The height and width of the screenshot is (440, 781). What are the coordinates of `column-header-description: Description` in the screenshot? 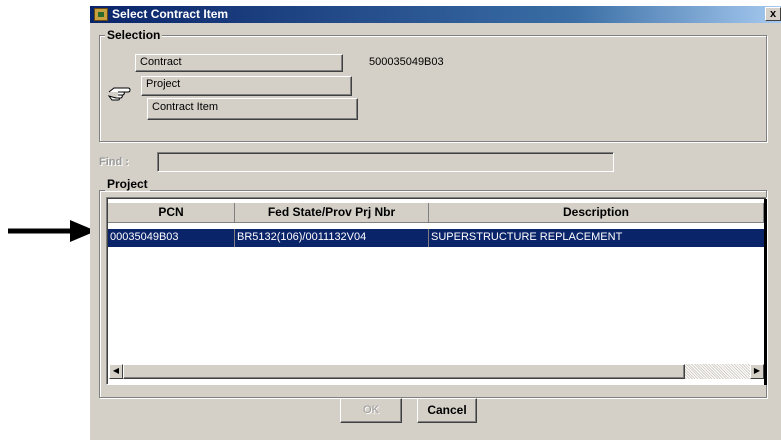 It's located at (596, 213).